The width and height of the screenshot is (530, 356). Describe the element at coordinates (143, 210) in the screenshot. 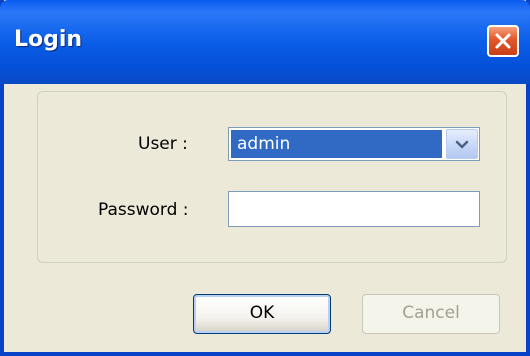

I see `password-label: Password :` at that location.